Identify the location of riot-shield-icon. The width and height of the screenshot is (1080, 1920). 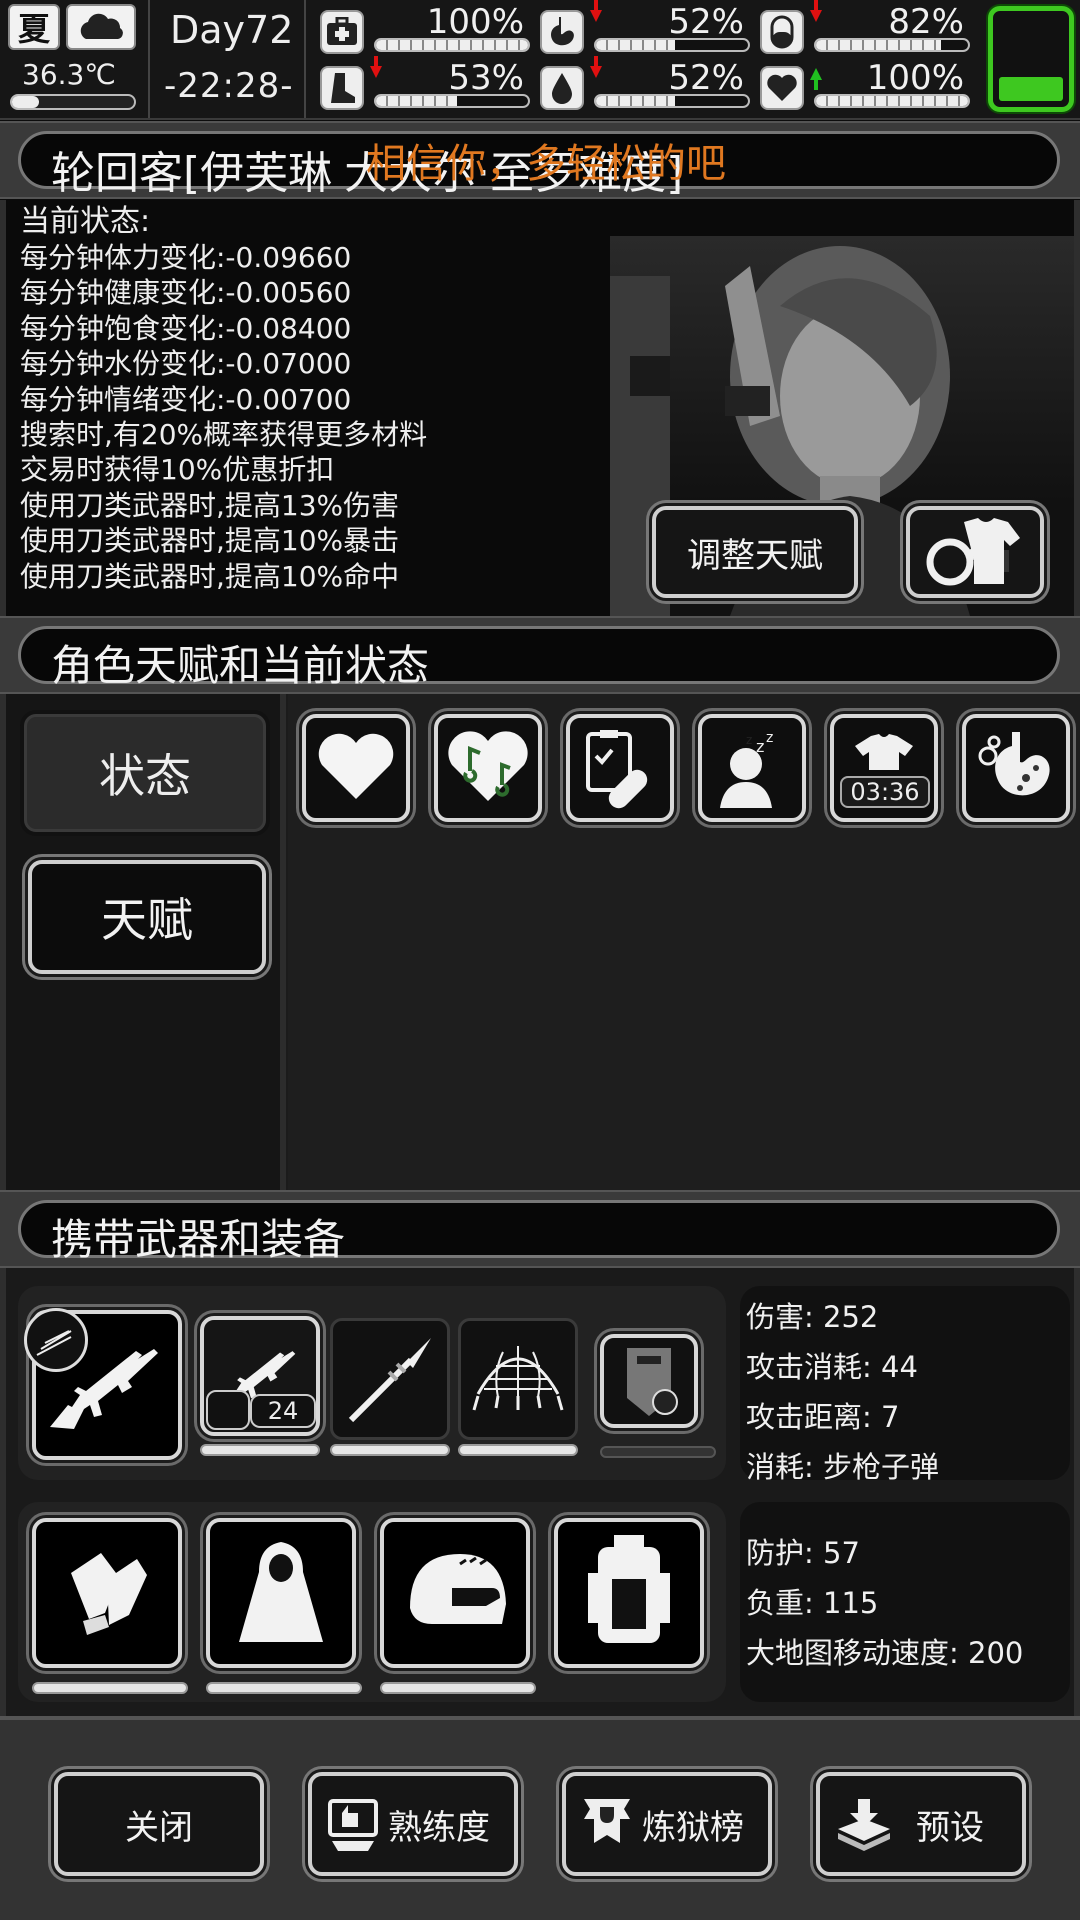
(652, 1382).